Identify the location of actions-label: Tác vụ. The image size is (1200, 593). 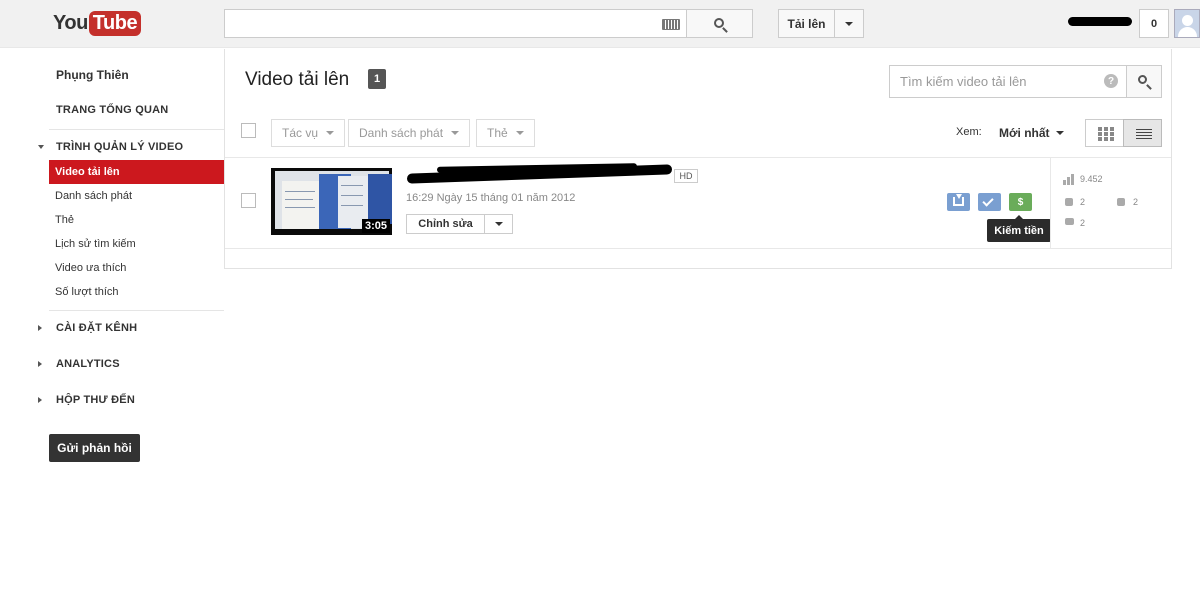
(300, 133).